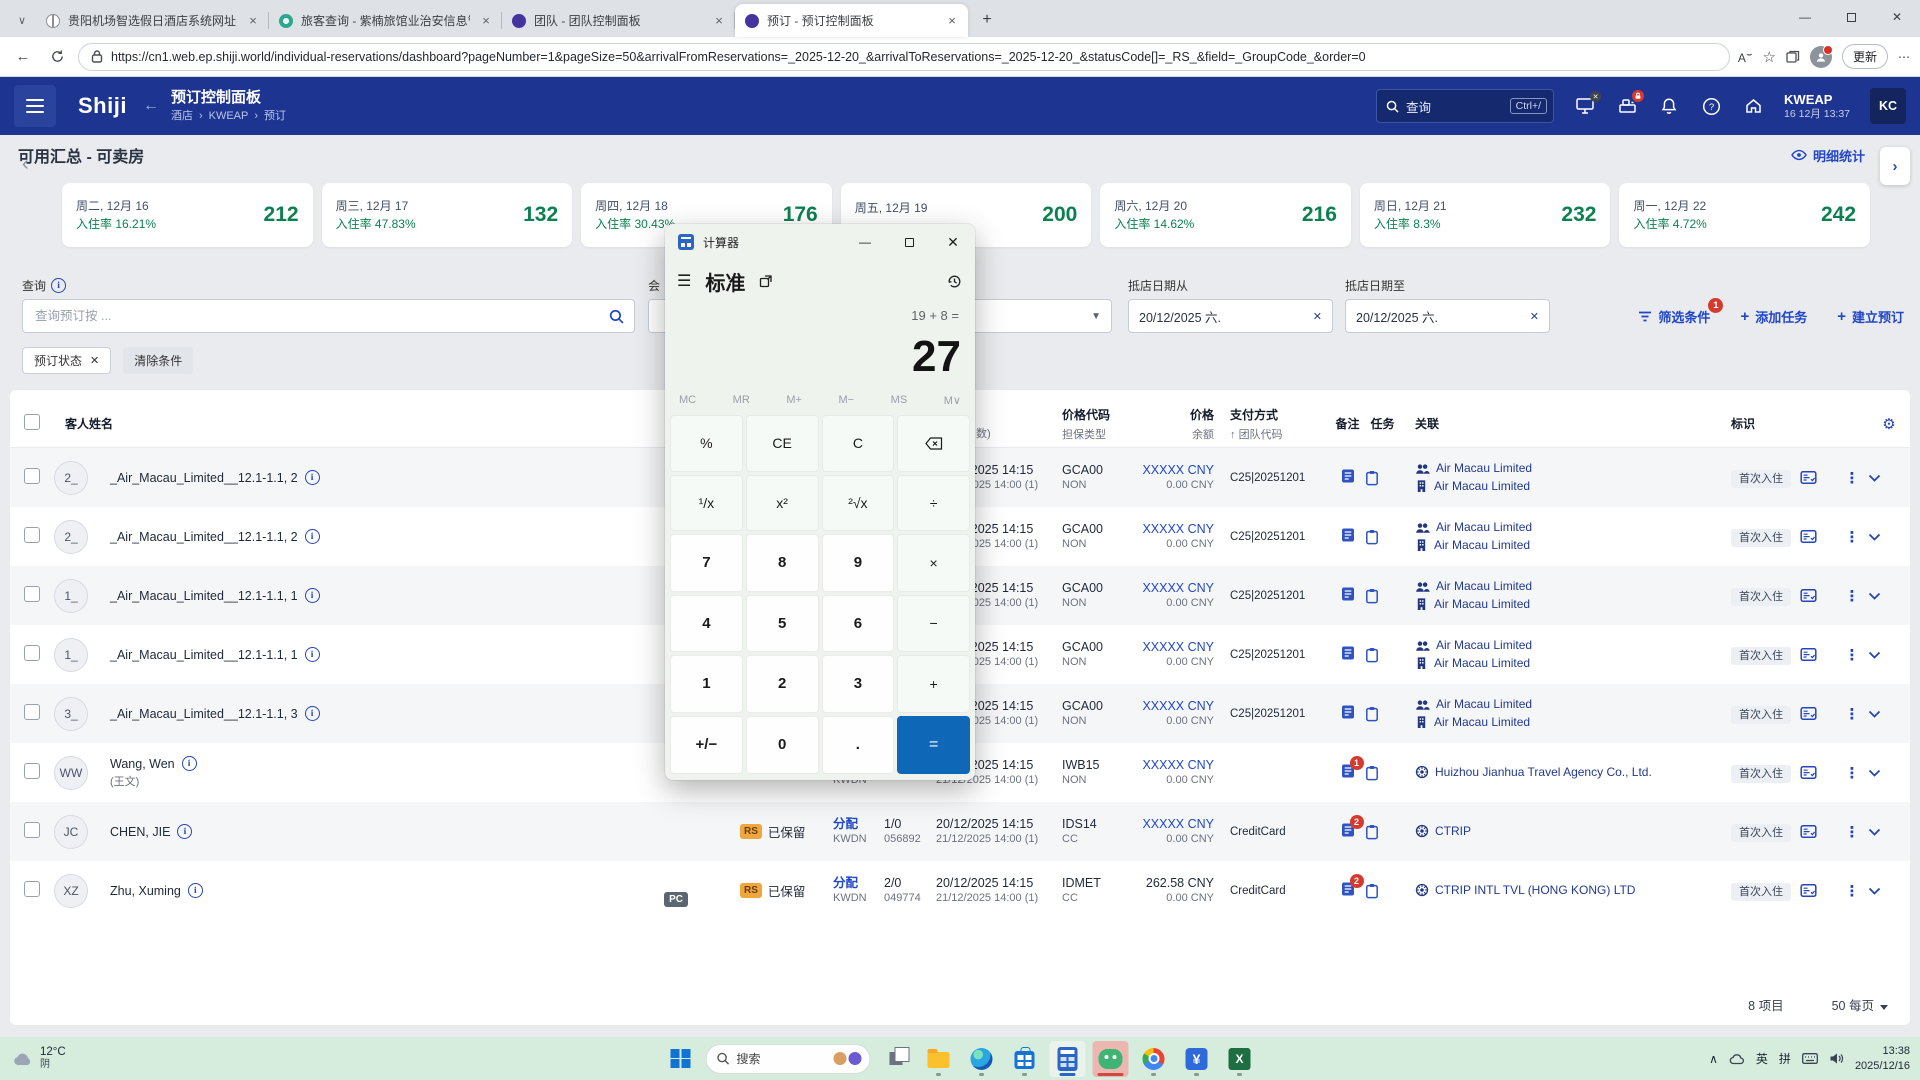  Describe the element at coordinates (39, 1058) in the screenshot. I see `taskbar-weather-widget: 12°C 阴` at that location.